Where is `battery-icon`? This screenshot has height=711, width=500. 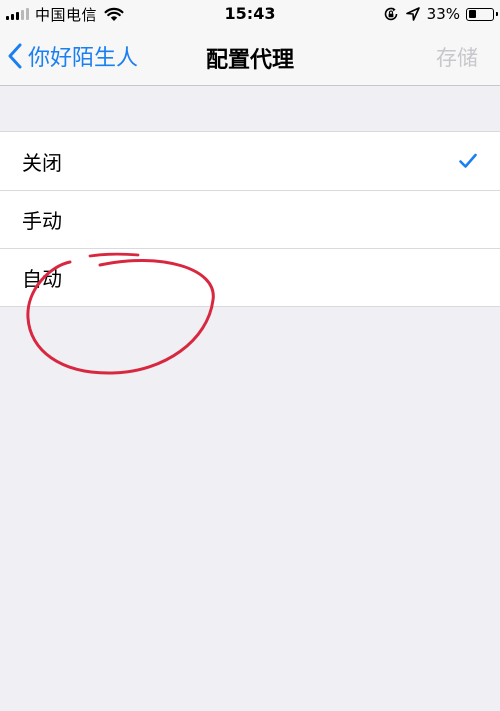
battery-icon is located at coordinates (482, 14).